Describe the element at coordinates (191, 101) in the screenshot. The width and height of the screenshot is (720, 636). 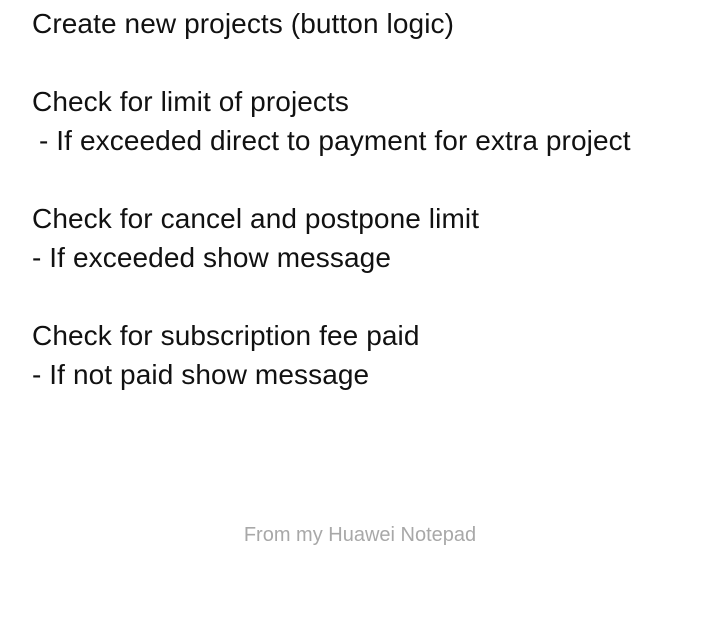
I see `note-line: Check for limit of projects` at that location.